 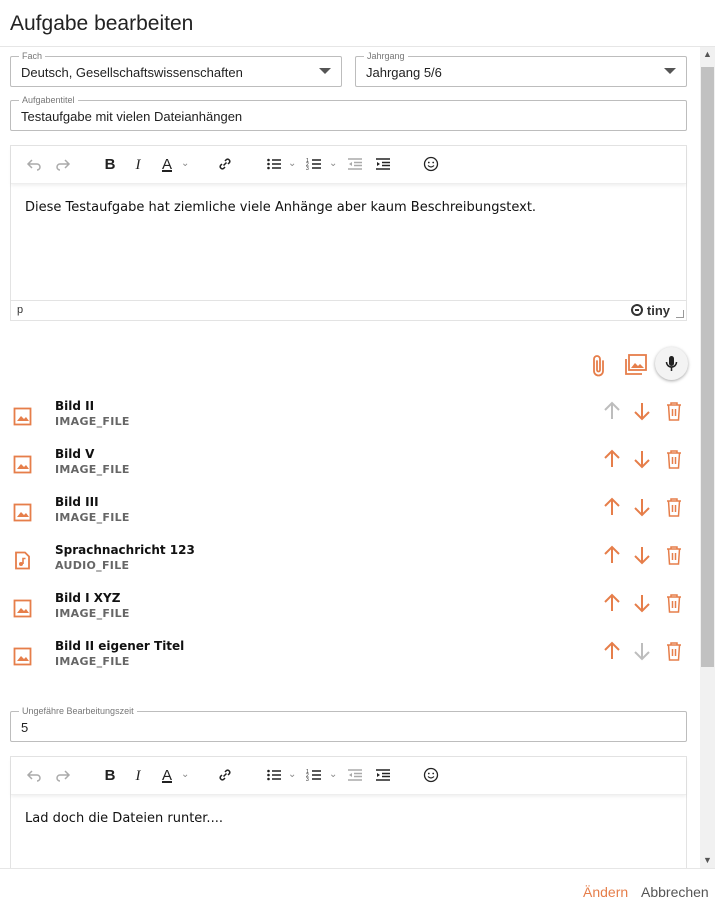 I want to click on jahrgang-label: Jahrgang, so click(x=386, y=56).